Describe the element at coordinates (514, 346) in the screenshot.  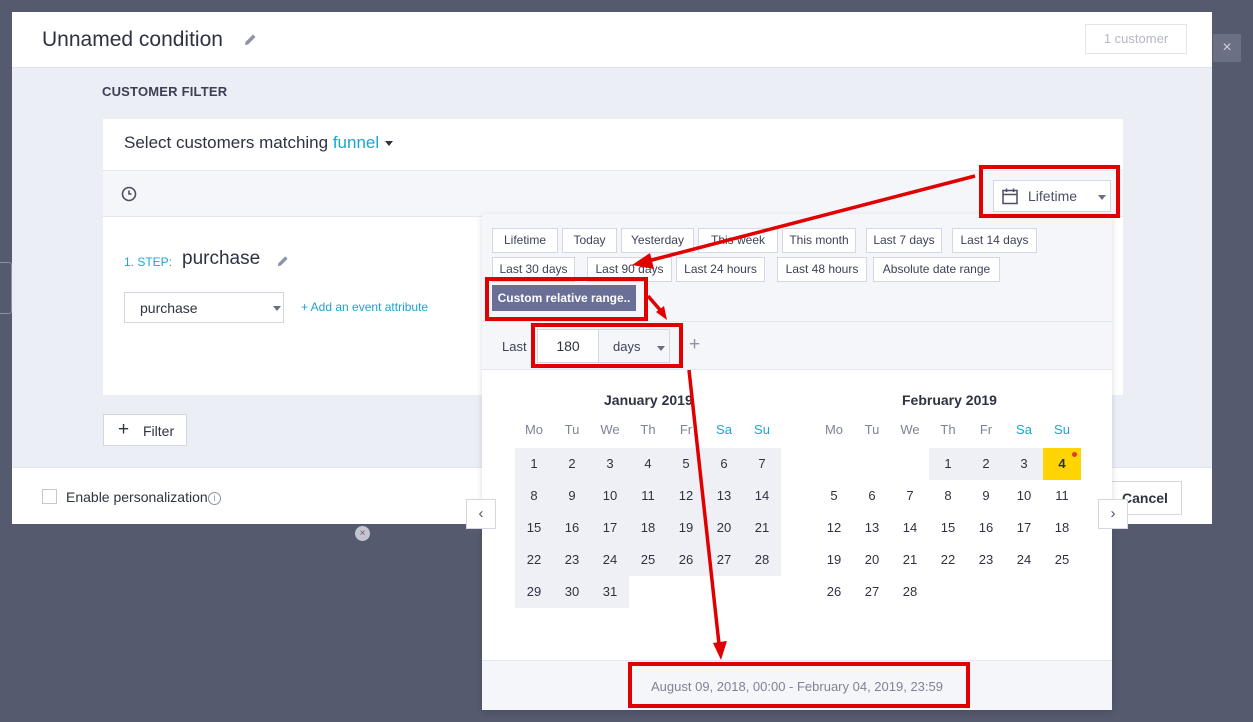
I see `last-label: Last` at that location.